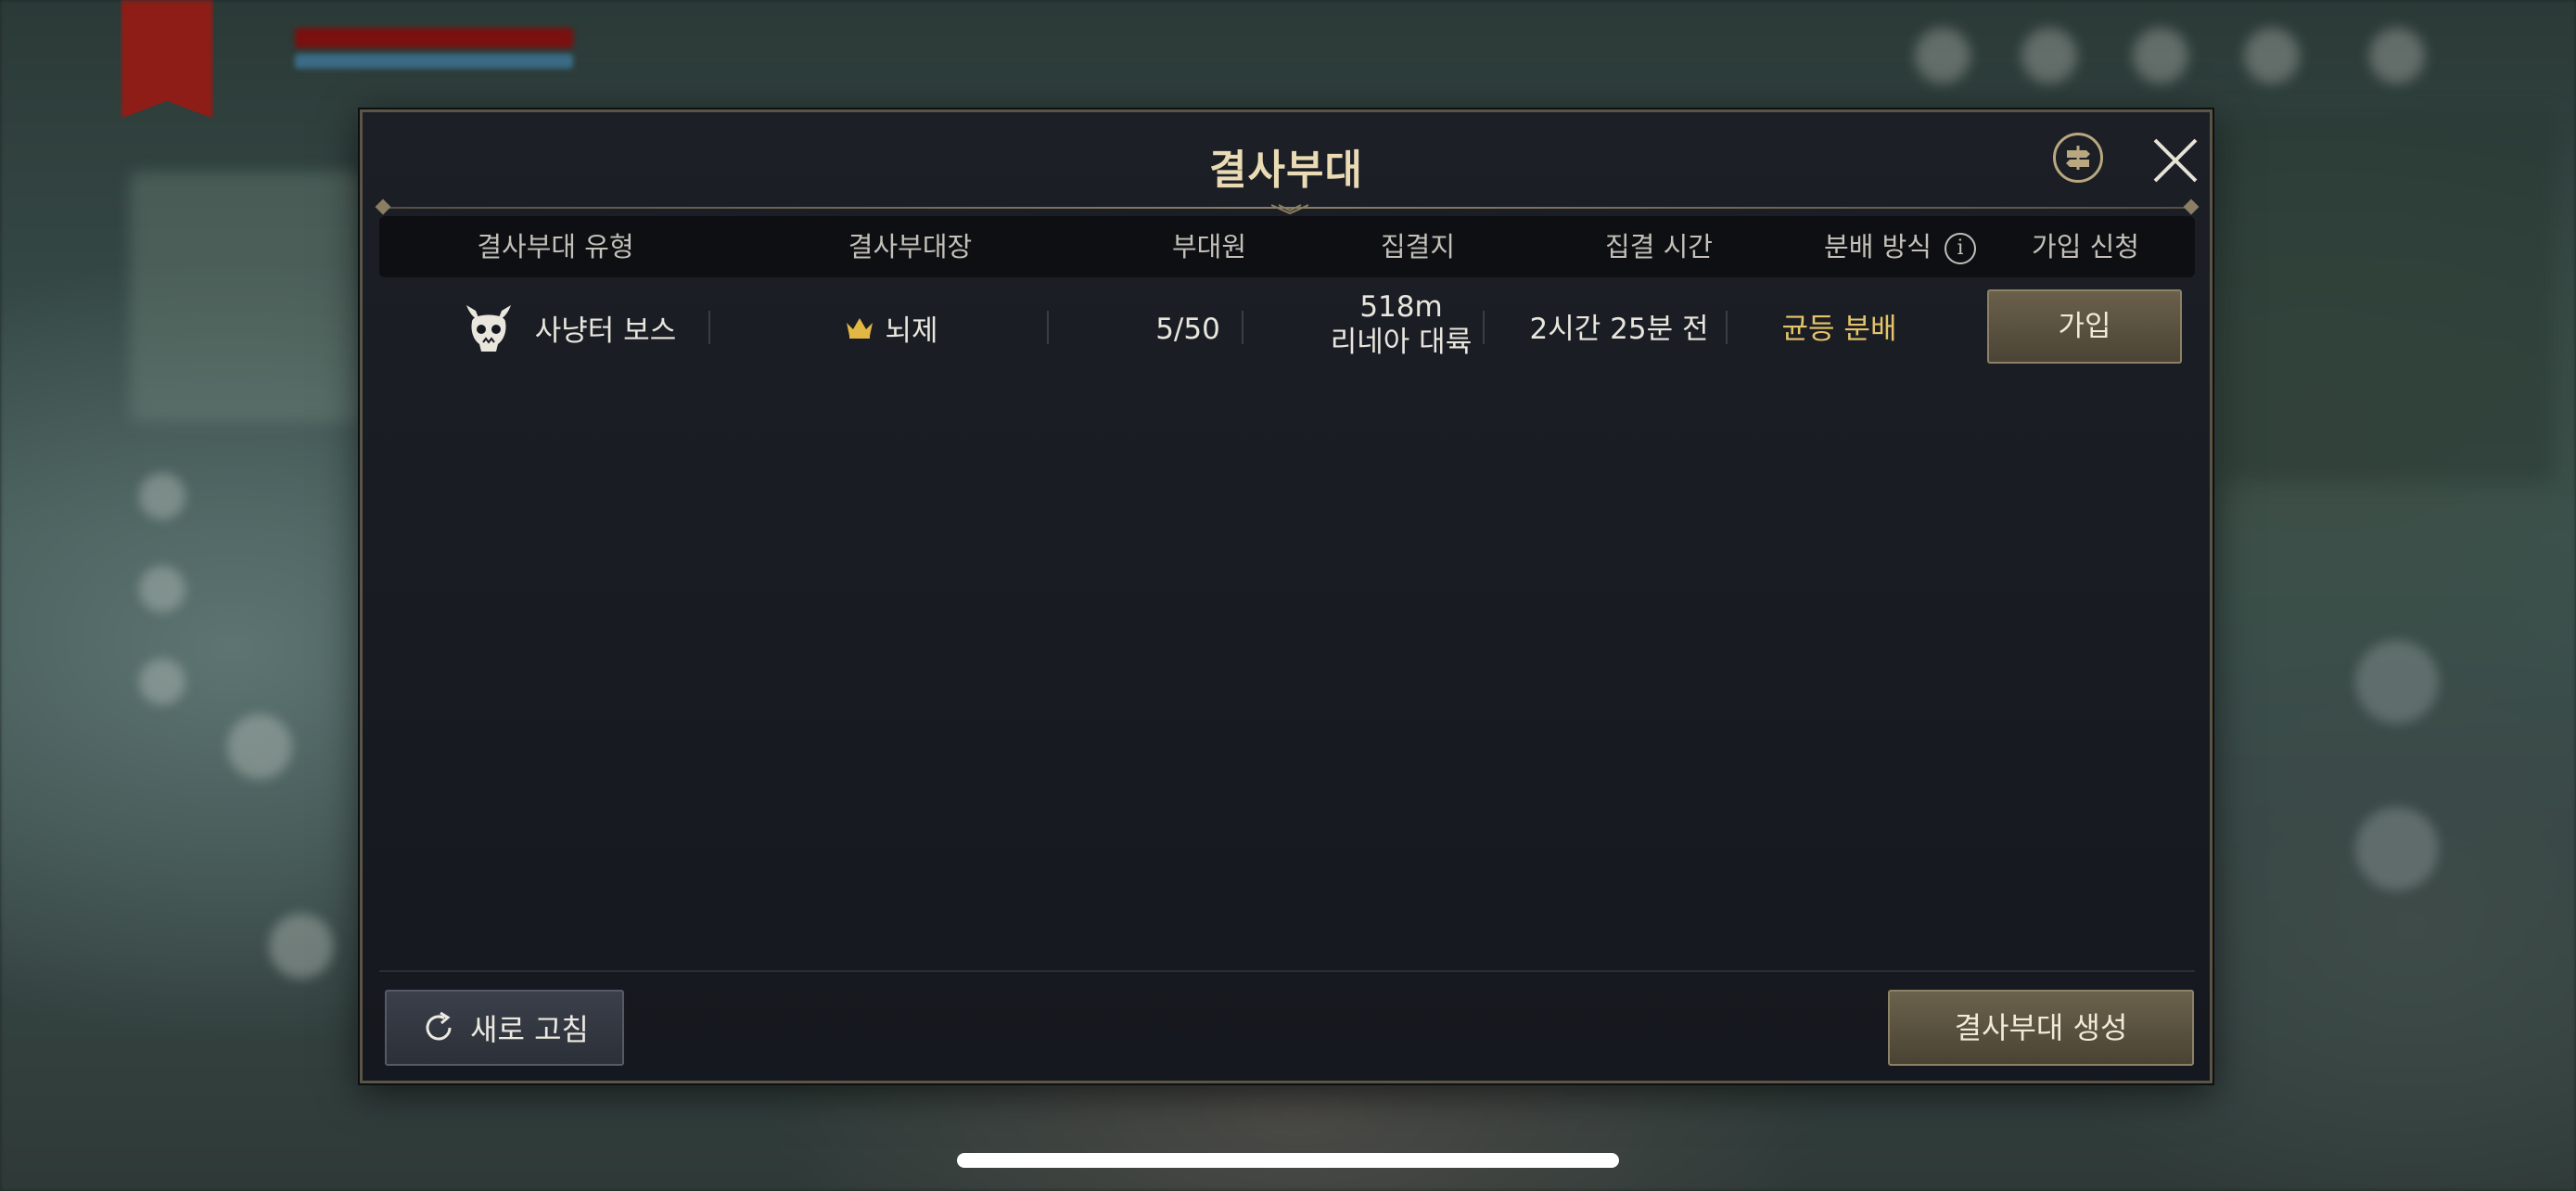 This screenshot has height=1191, width=2576. What do you see at coordinates (2388, 296) in the screenshot?
I see `quest-panel` at bounding box center [2388, 296].